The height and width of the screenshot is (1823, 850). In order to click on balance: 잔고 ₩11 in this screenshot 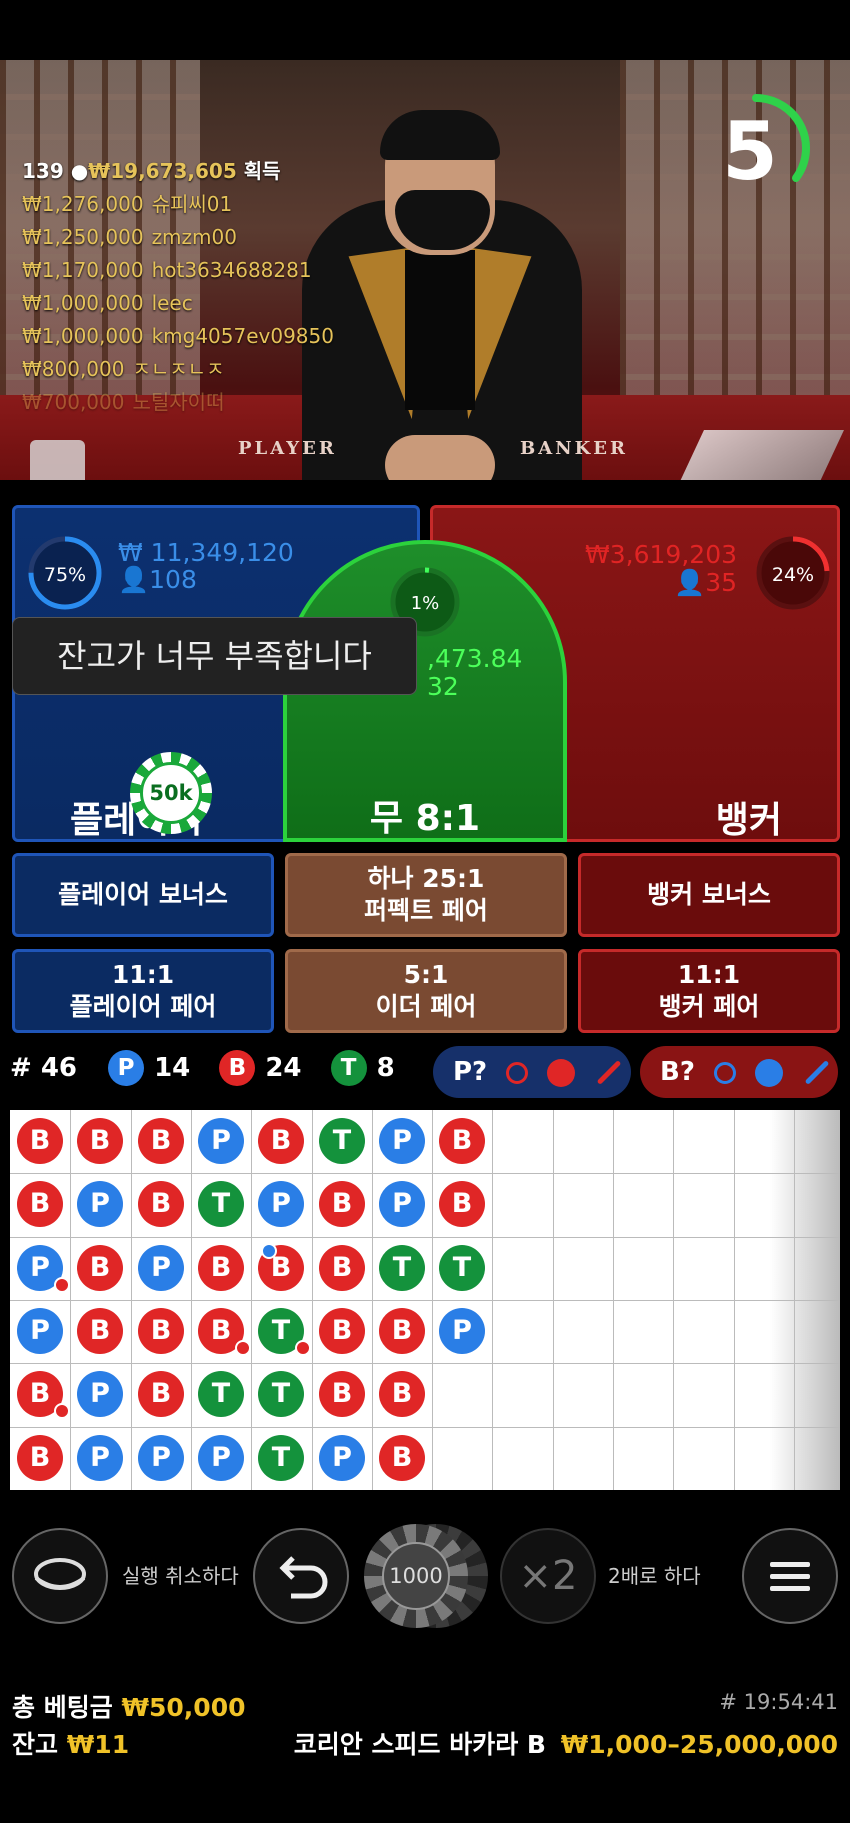, I will do `click(71, 1744)`.